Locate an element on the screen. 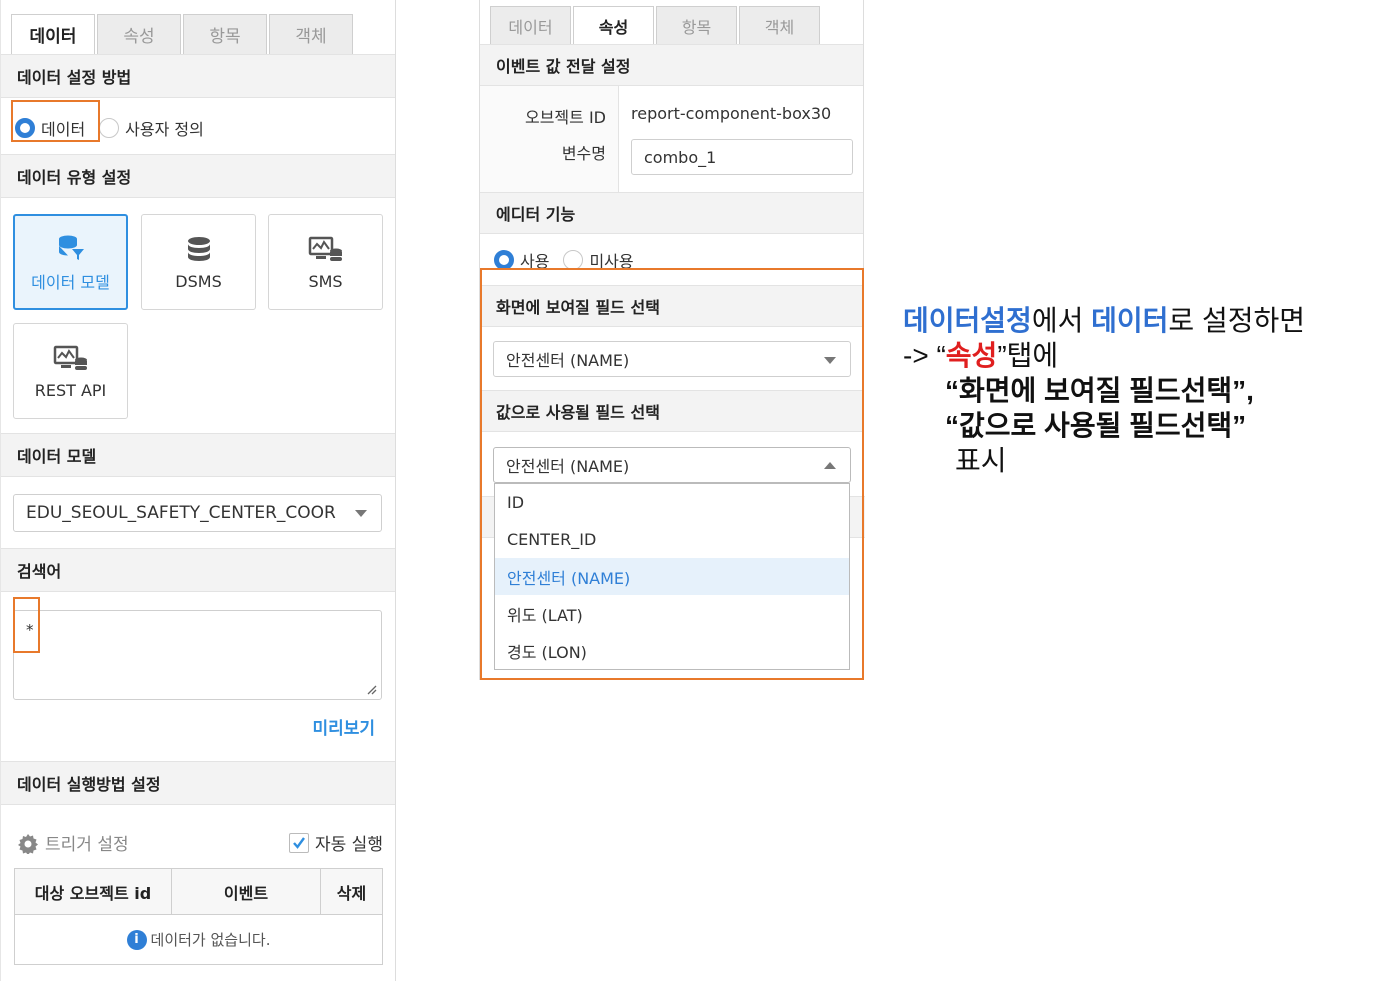 The image size is (1380, 981). info-icon: i is located at coordinates (136, 939).